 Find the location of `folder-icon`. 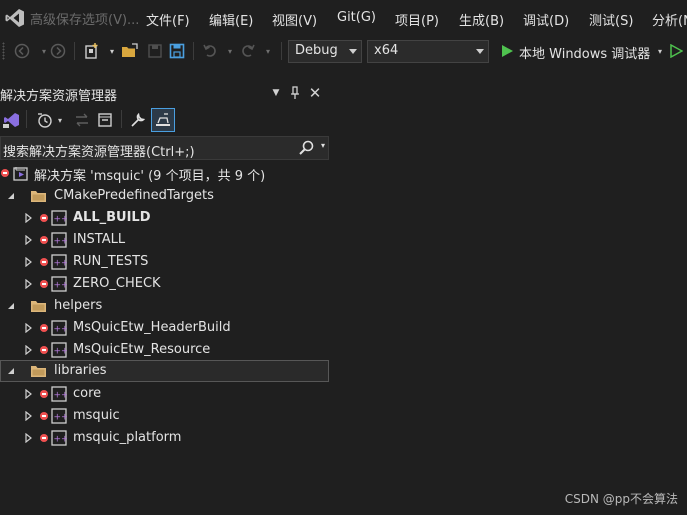

folder-icon is located at coordinates (38, 306).